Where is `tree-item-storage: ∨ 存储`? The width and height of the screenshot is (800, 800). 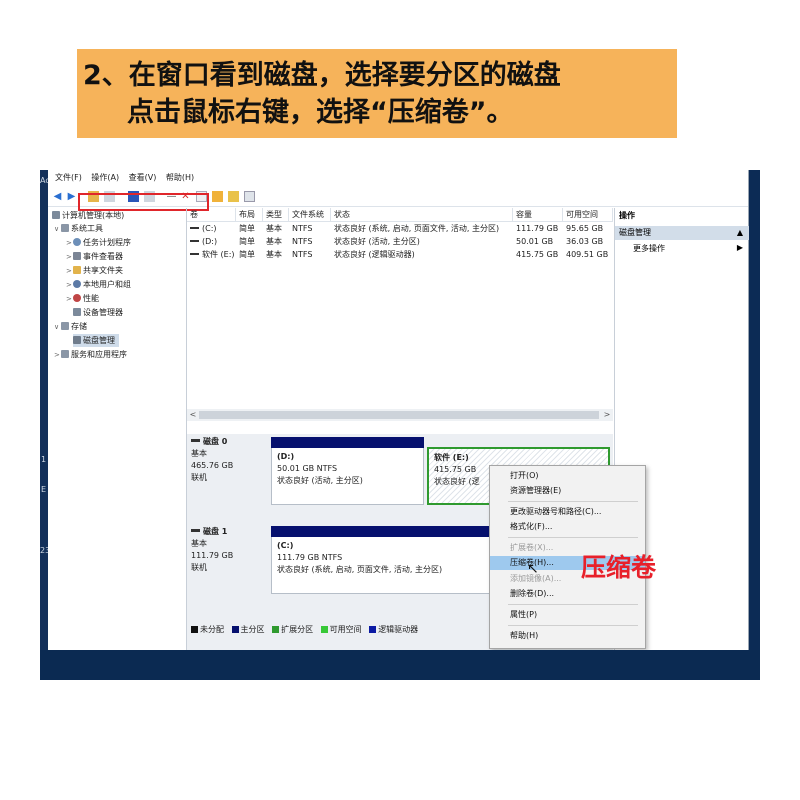
tree-item-storage: ∨ 存储 is located at coordinates (70, 326).